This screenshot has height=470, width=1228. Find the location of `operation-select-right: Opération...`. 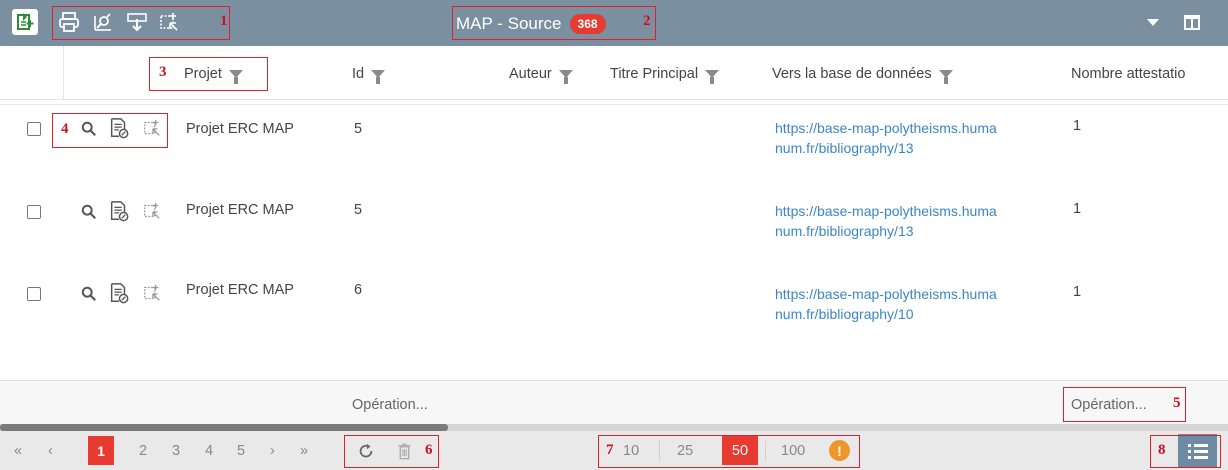

operation-select-right: Opération... is located at coordinates (1109, 405).